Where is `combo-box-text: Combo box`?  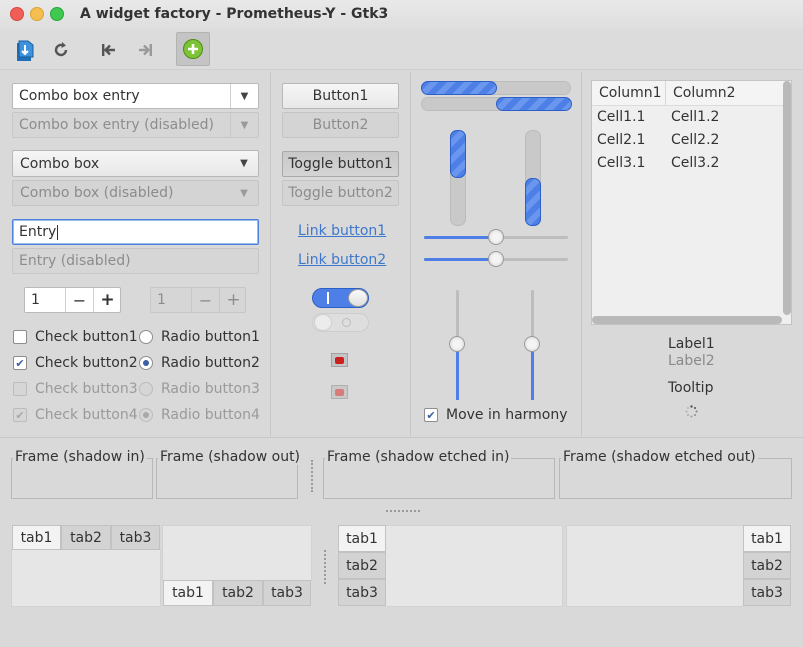
combo-box-text: Combo box is located at coordinates (60, 163).